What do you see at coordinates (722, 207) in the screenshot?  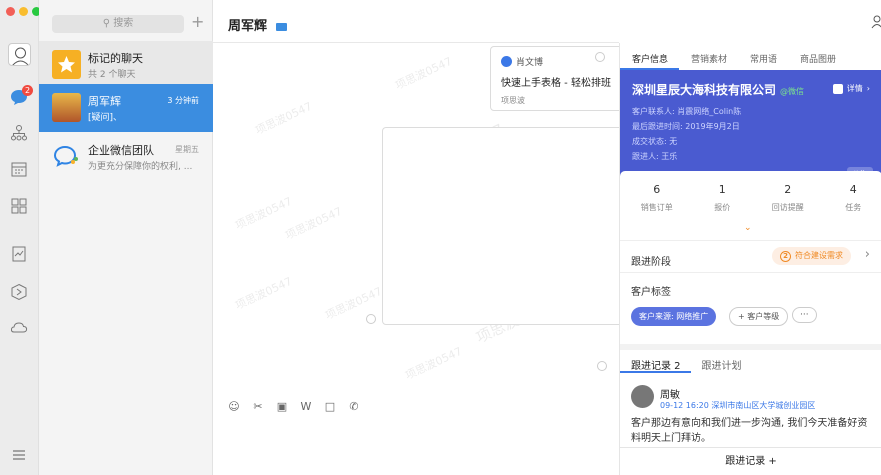 I see `stat-label: 报价` at bounding box center [722, 207].